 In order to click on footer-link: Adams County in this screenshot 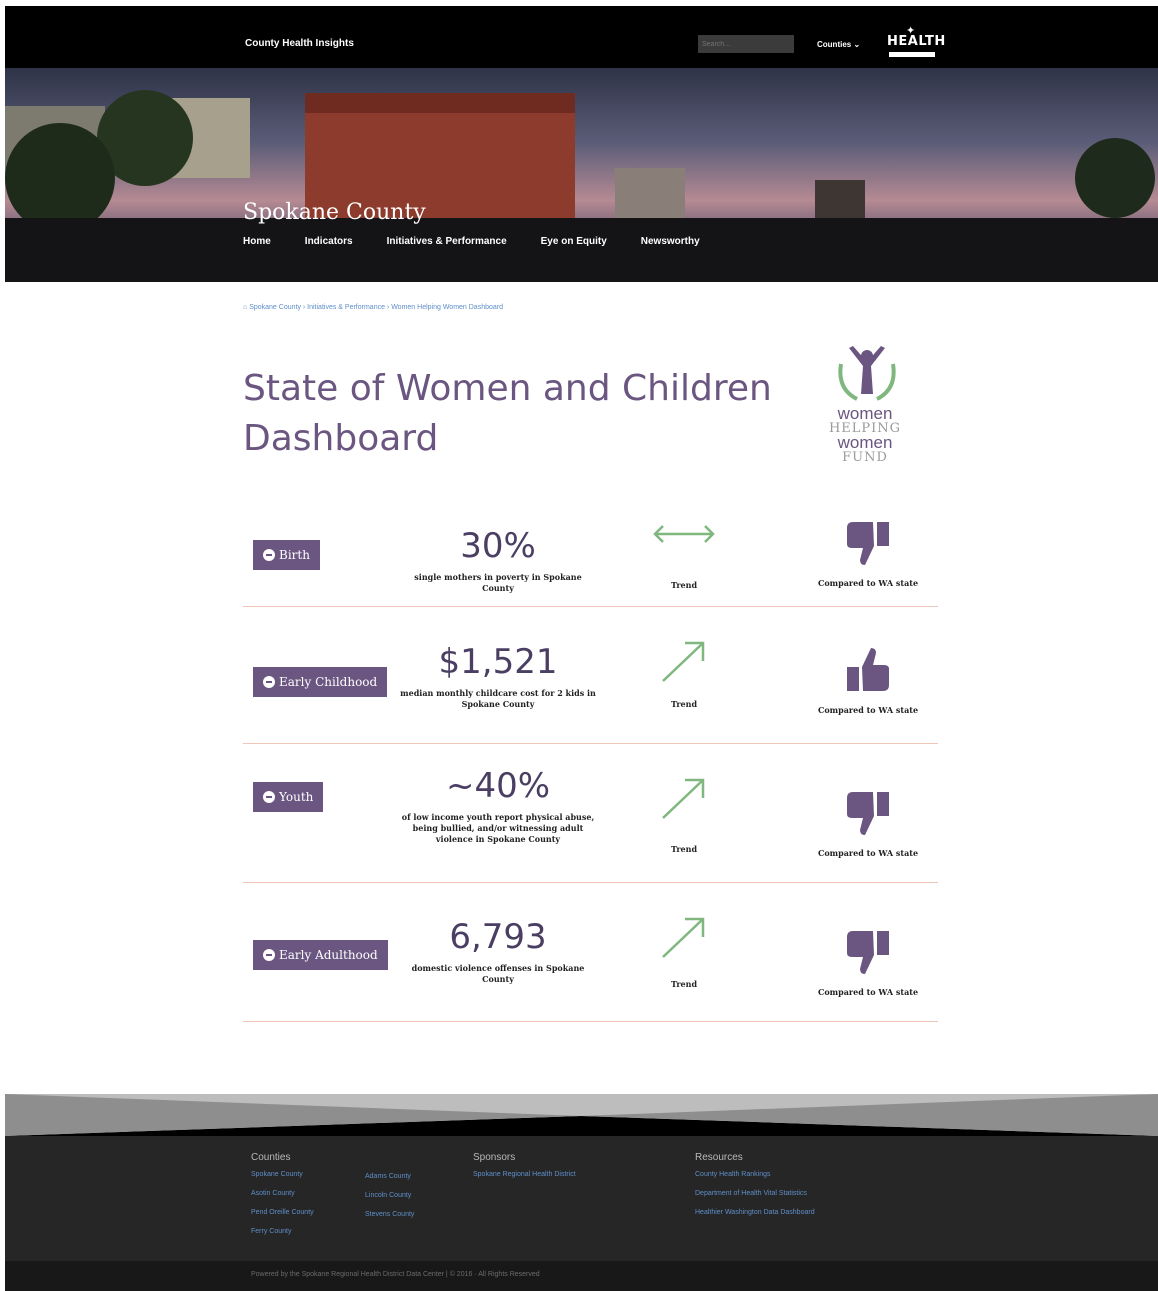, I will do `click(389, 1176)`.